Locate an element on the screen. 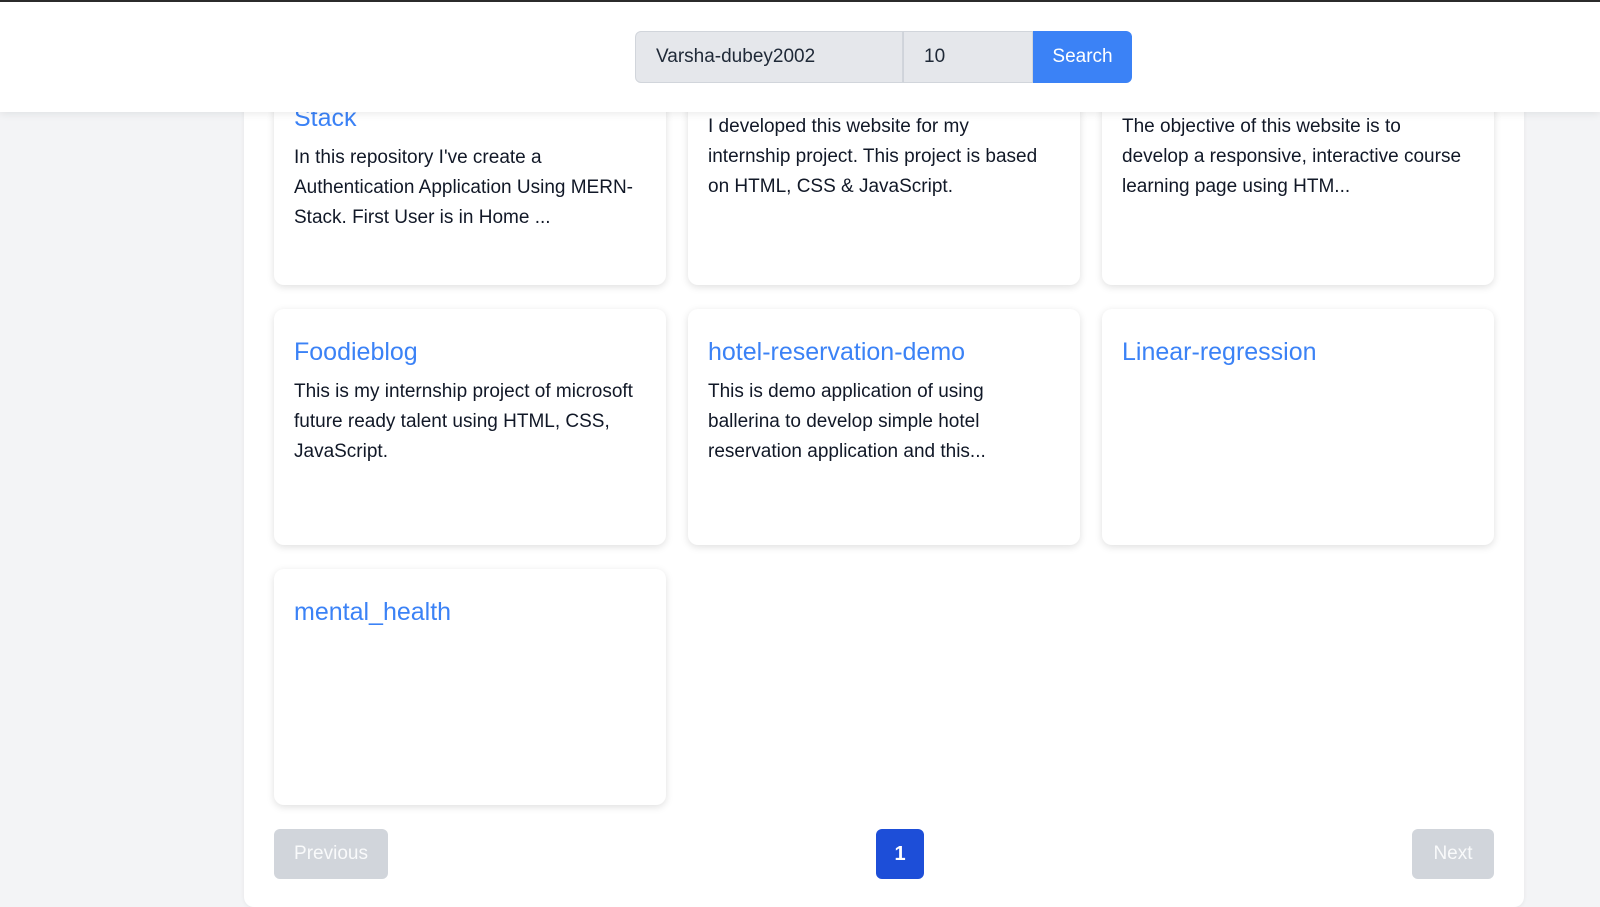 The width and height of the screenshot is (1600, 907). repo-title-link: Foodieblog is located at coordinates (470, 338).